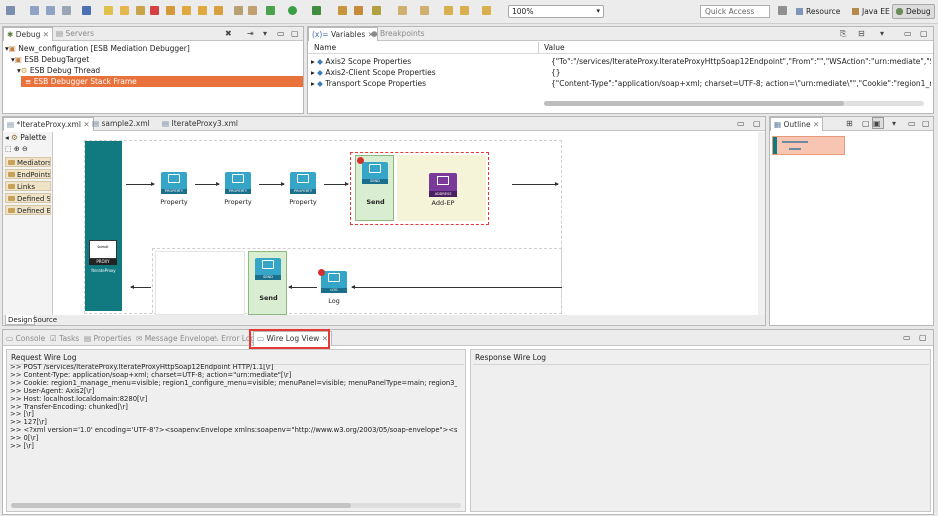 The image size is (938, 516). I want to click on use-step-filters-icon, so click(252, 10).